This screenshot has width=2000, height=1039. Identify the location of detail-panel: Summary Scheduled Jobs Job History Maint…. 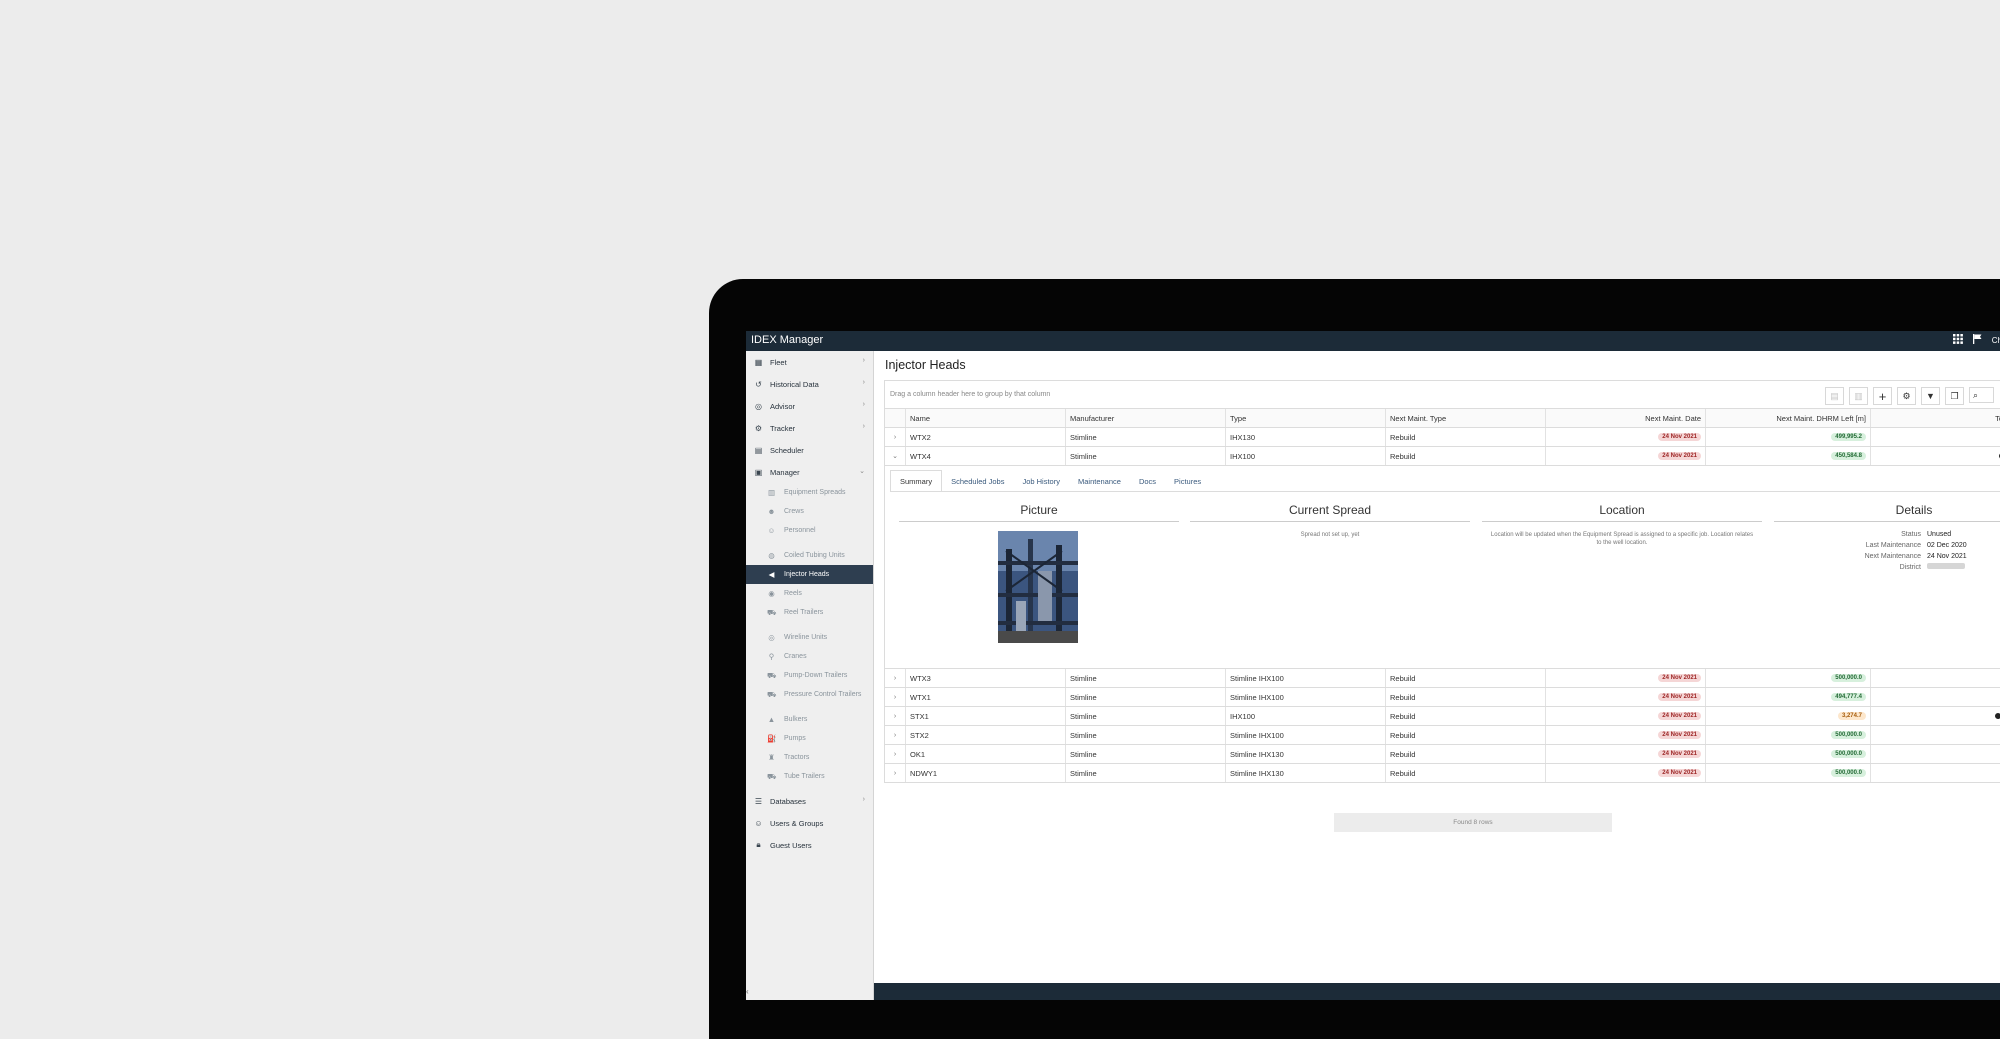
(1442, 567).